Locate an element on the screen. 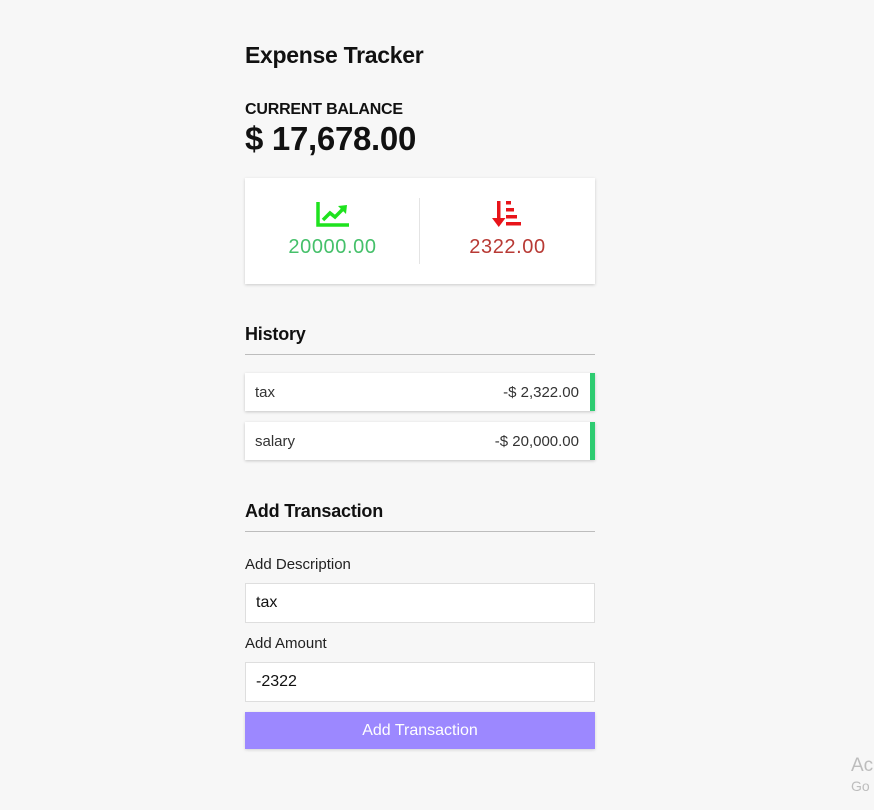  history-title: History is located at coordinates (420, 339).